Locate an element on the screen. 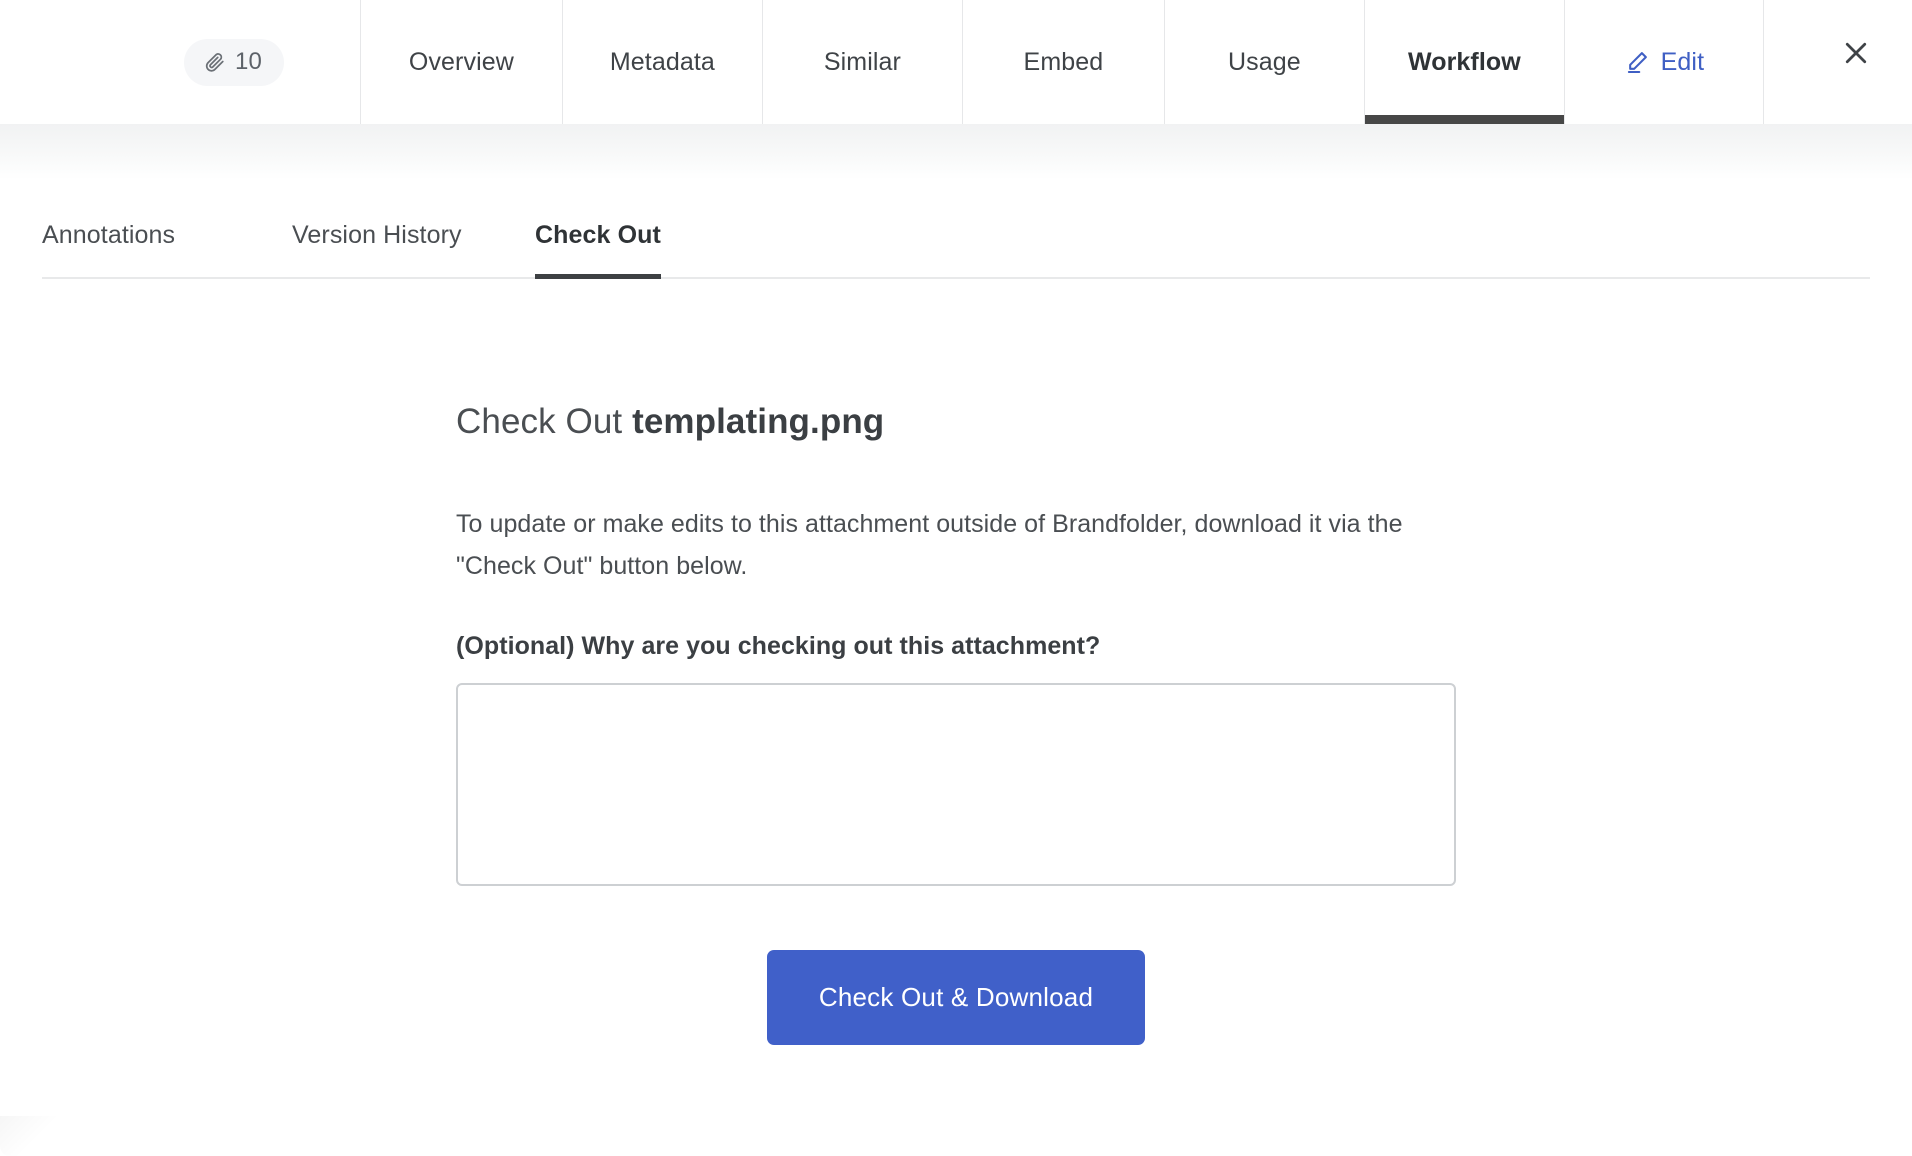  edit-button: Edit is located at coordinates (1663, 62).